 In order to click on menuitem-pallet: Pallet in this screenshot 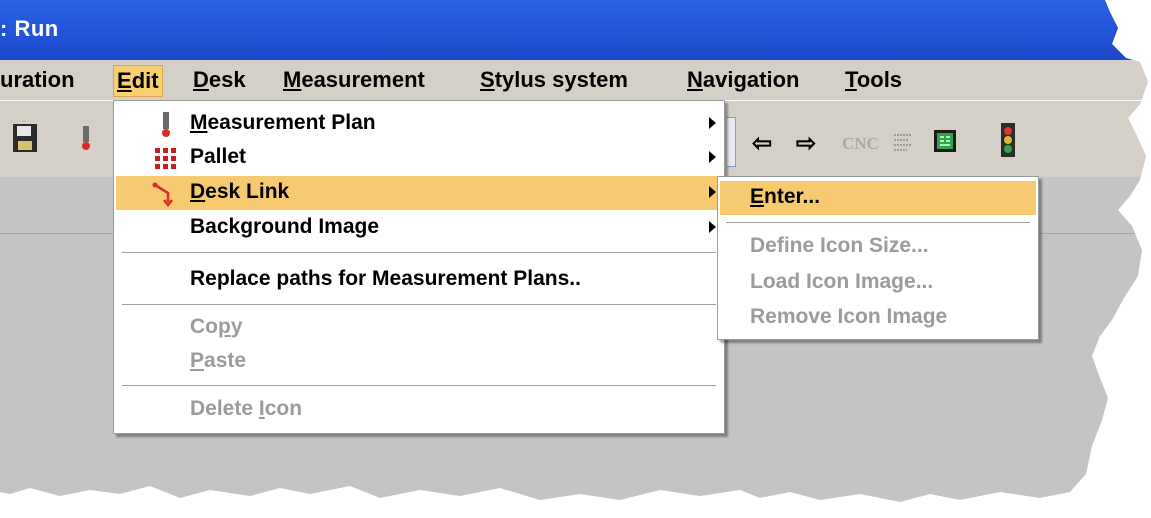, I will do `click(419, 158)`.